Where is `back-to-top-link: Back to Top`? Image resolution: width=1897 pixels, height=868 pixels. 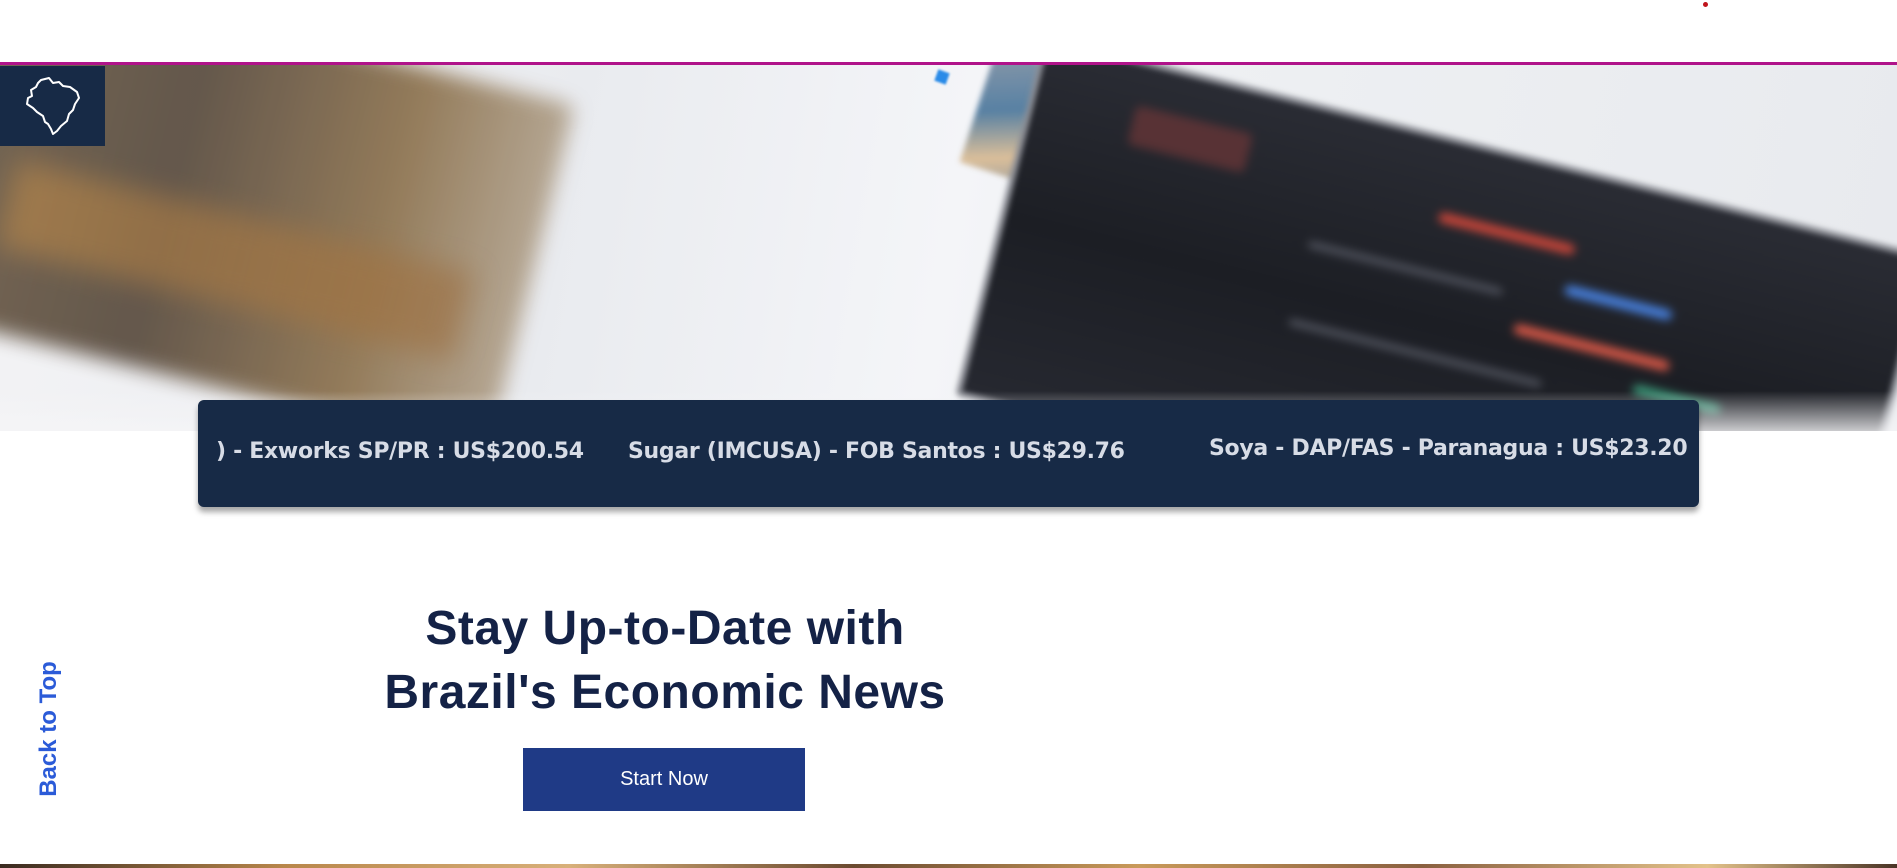
back-to-top-link: Back to Top is located at coordinates (49, 729).